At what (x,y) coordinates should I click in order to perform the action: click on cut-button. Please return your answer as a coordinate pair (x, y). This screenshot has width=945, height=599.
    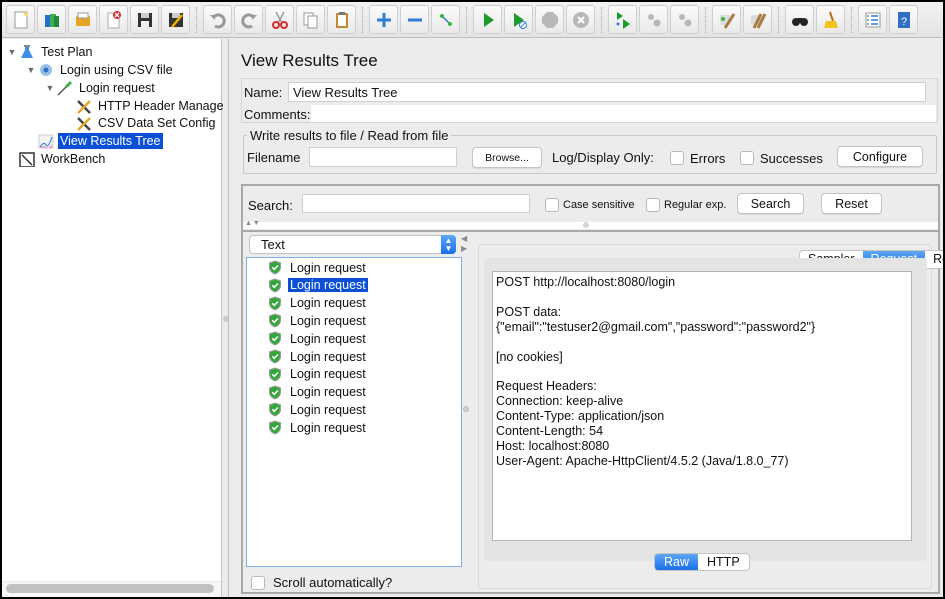
    Looking at the image, I should click on (279, 19).